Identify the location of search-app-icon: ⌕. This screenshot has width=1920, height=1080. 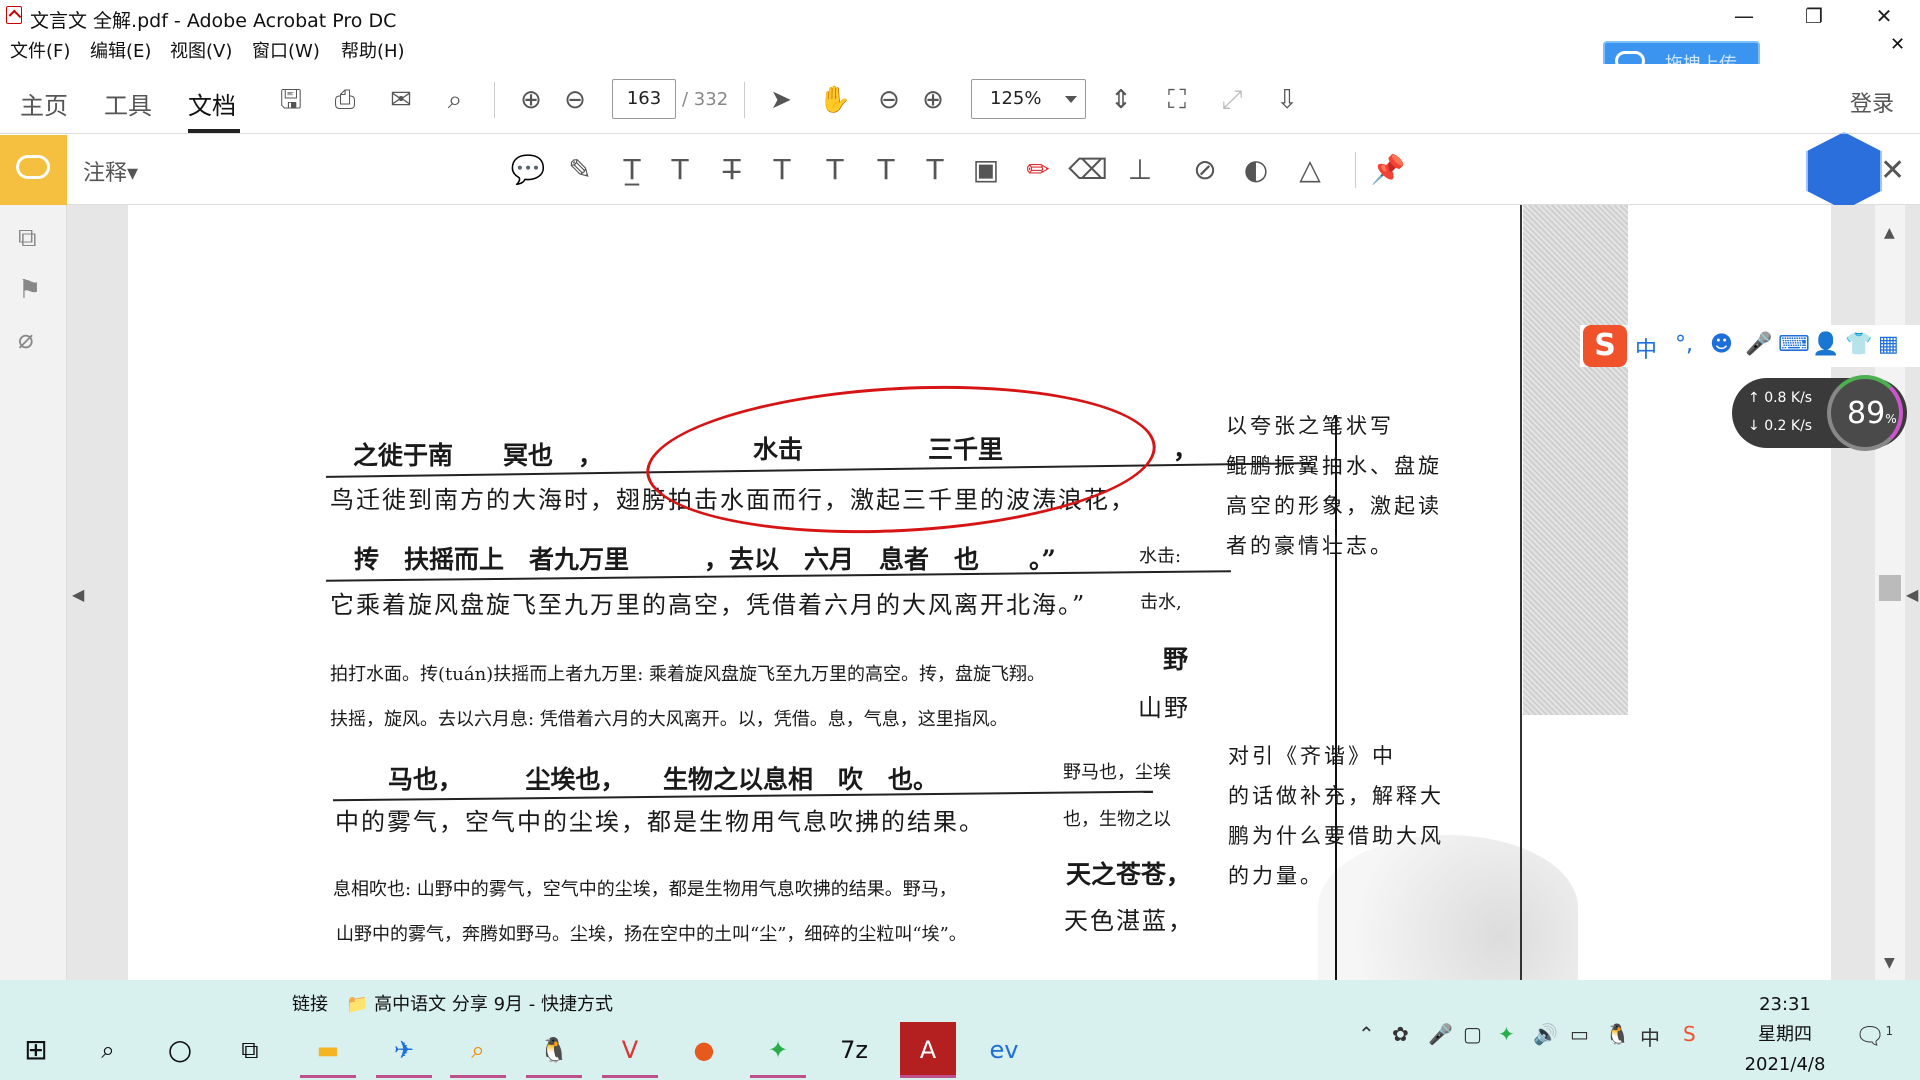
(478, 1050).